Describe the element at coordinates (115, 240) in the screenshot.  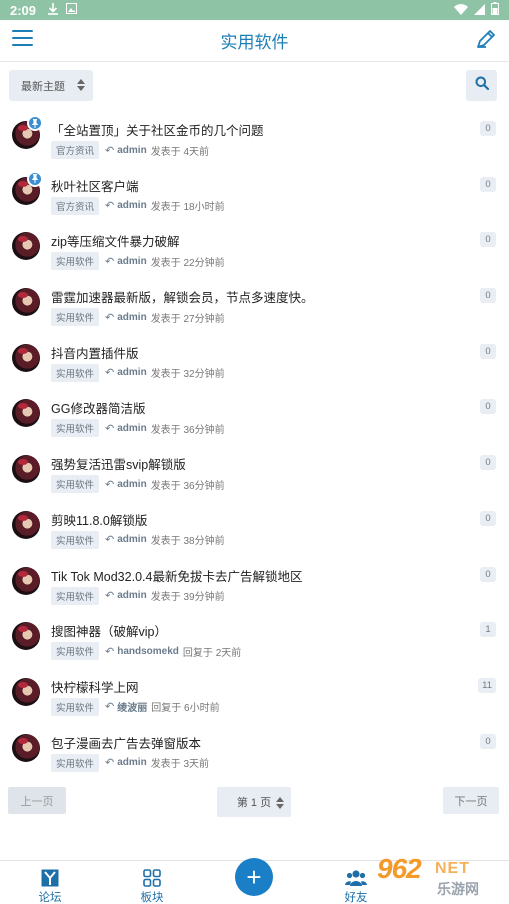
I see `thread-title: zip等压缩文件暴力破解` at that location.